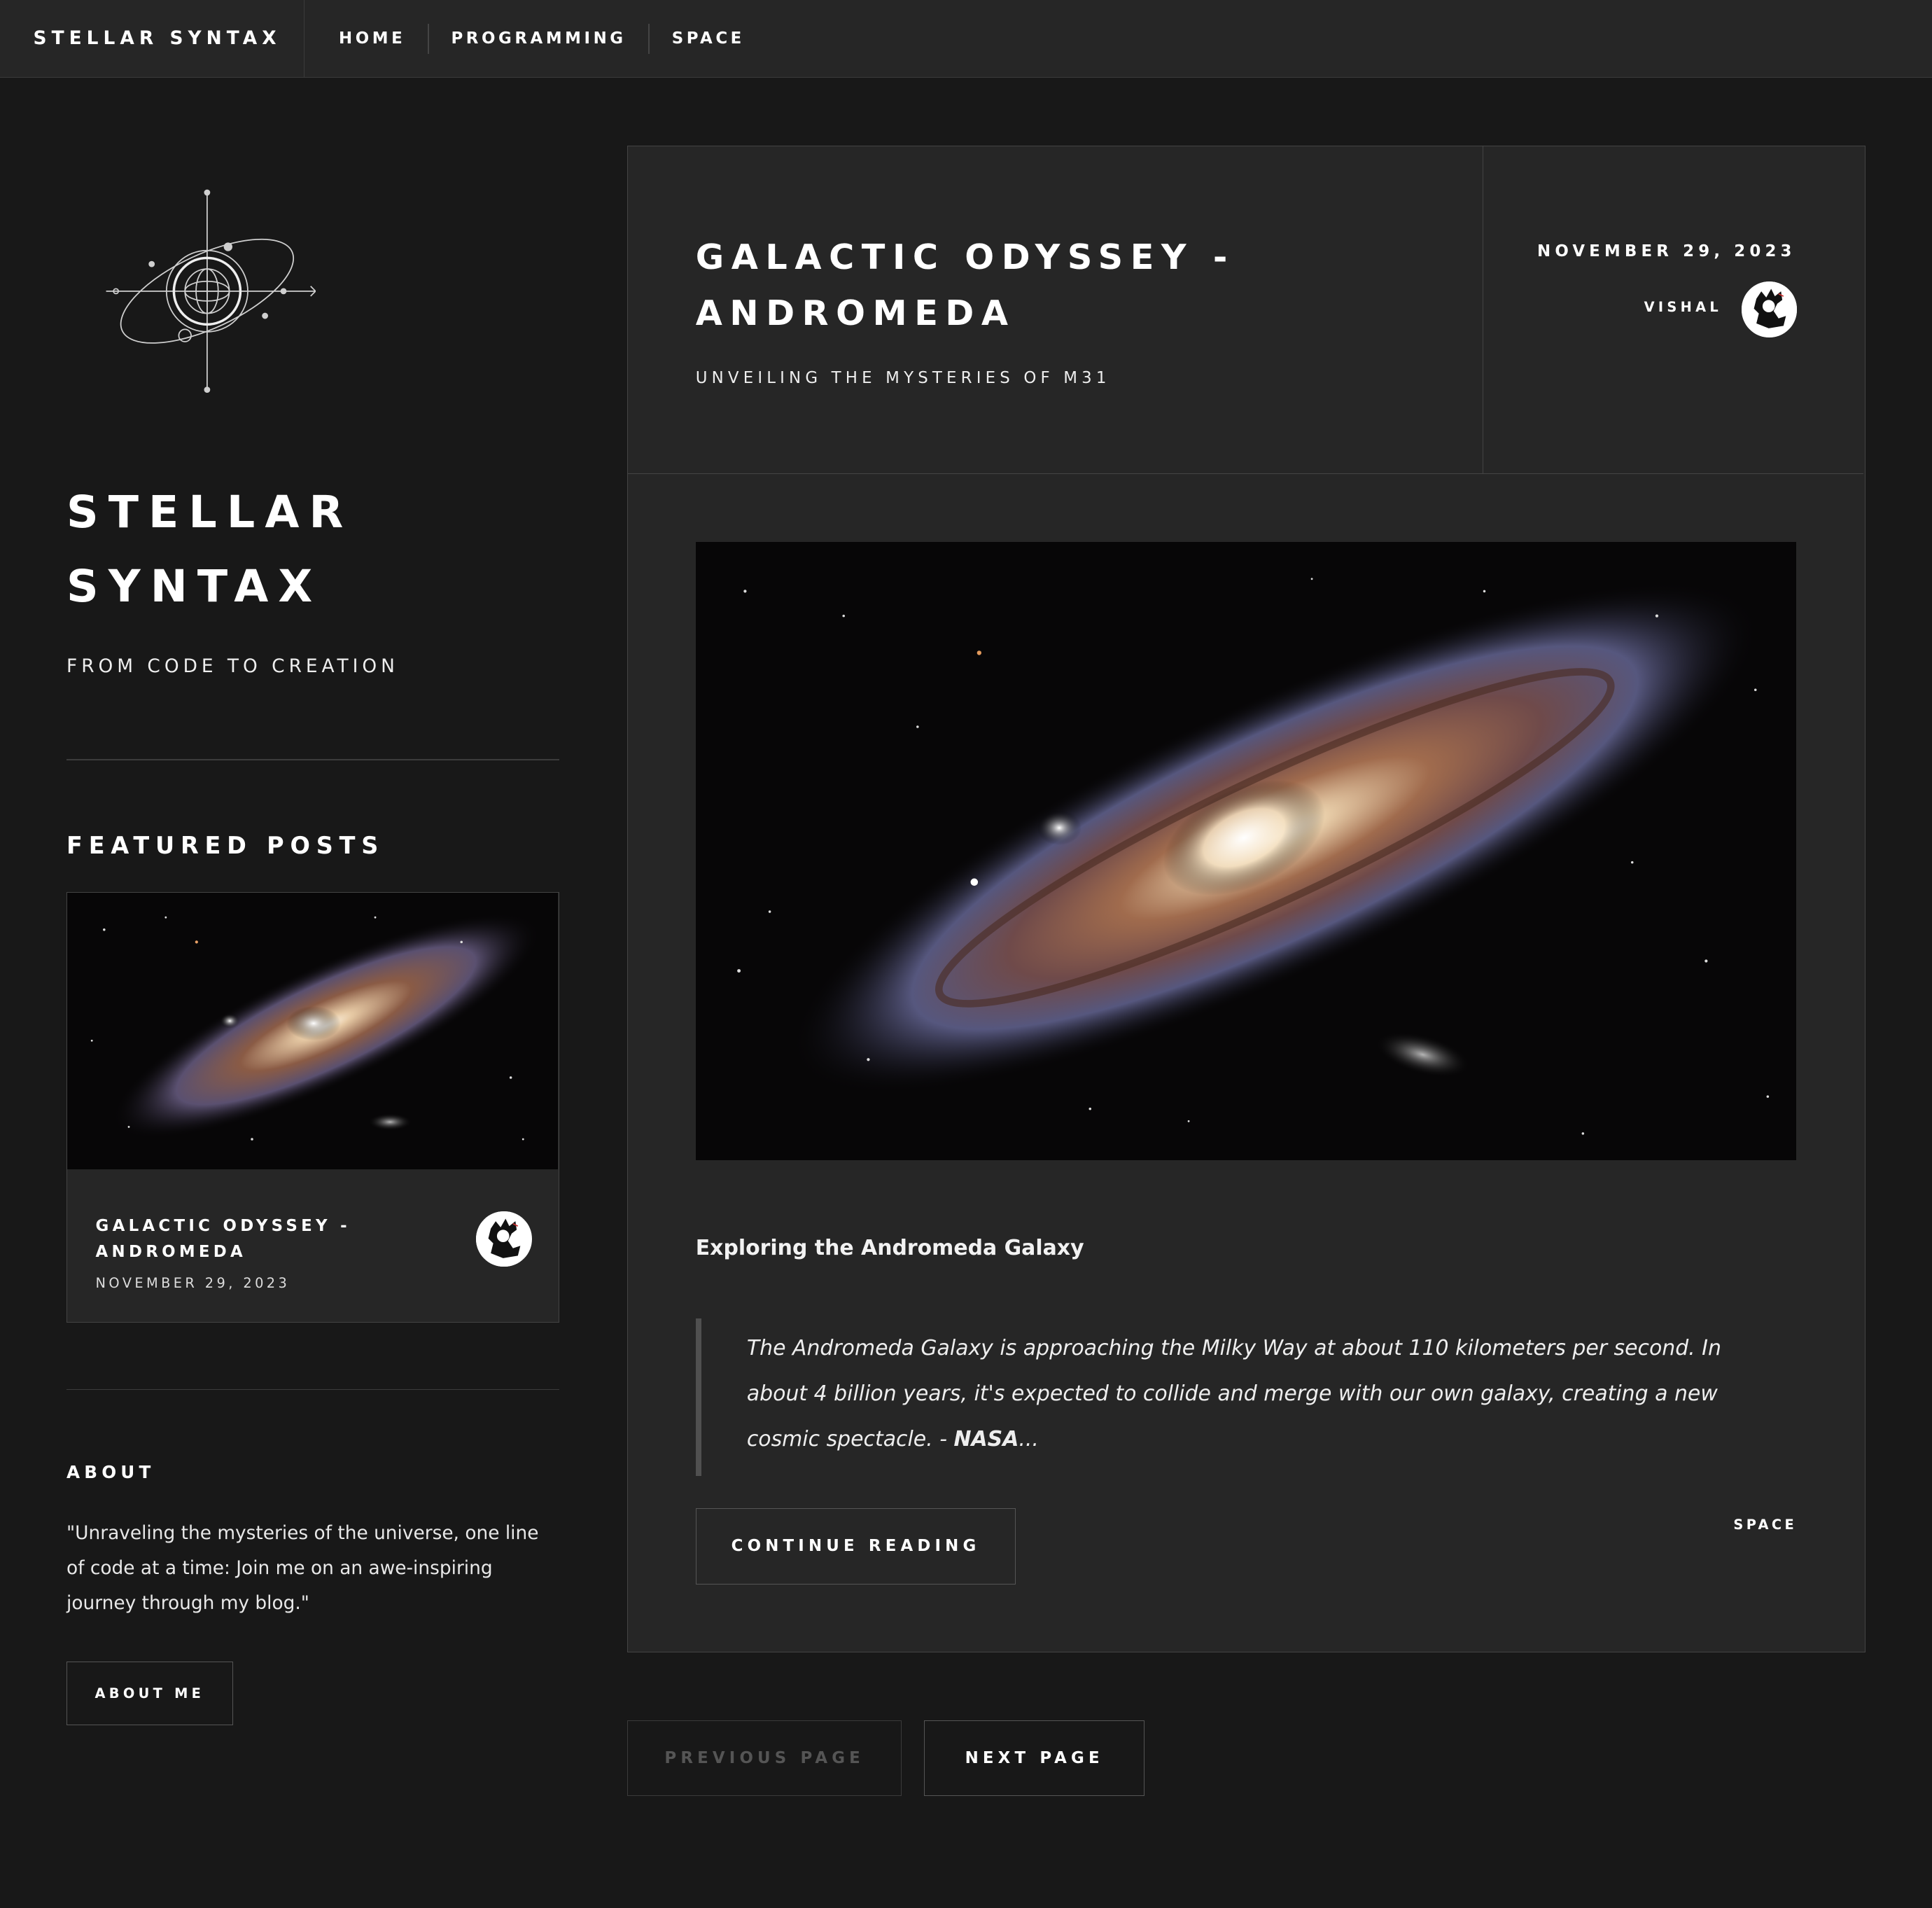 This screenshot has width=1932, height=1908. Describe the element at coordinates (966, 39) in the screenshot. I see `top-navigation-bar: STELLAR SYNTAX HOME PROGRAMMING SPACE` at that location.